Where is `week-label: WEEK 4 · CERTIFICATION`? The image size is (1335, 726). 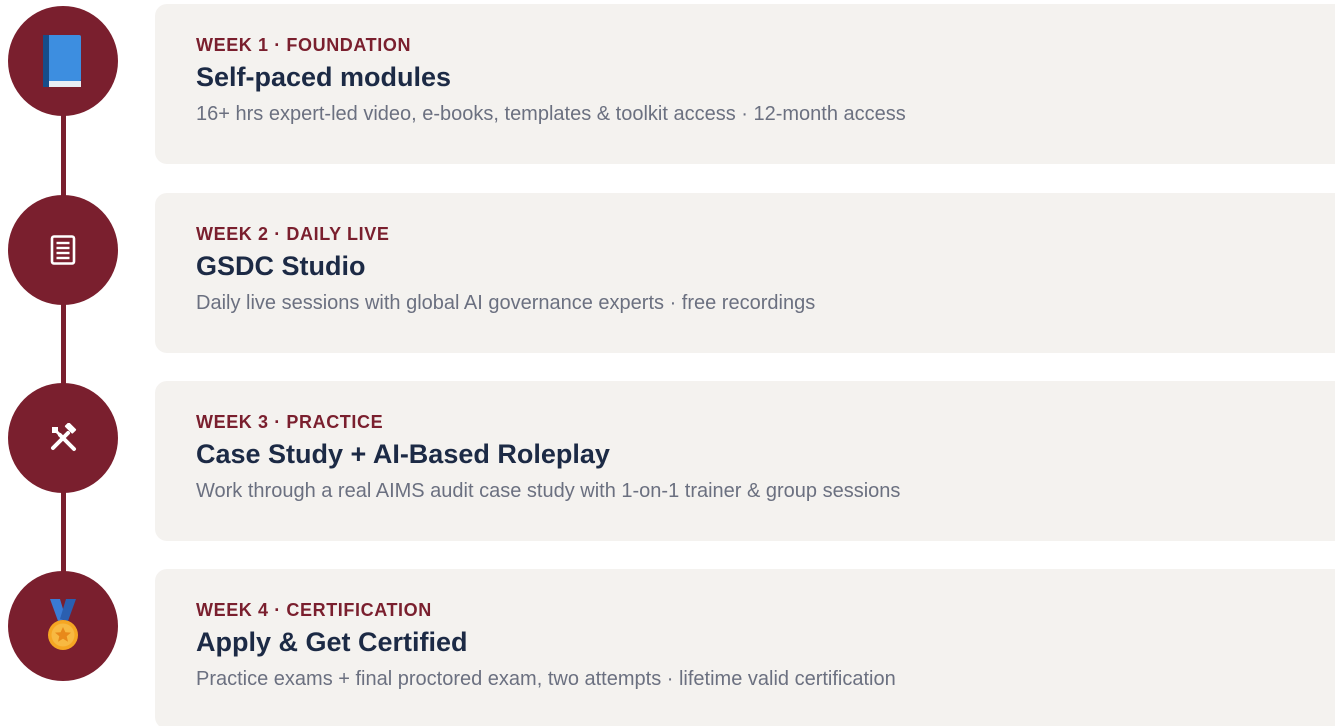 week-label: WEEK 4 · CERTIFICATION is located at coordinates (314, 610).